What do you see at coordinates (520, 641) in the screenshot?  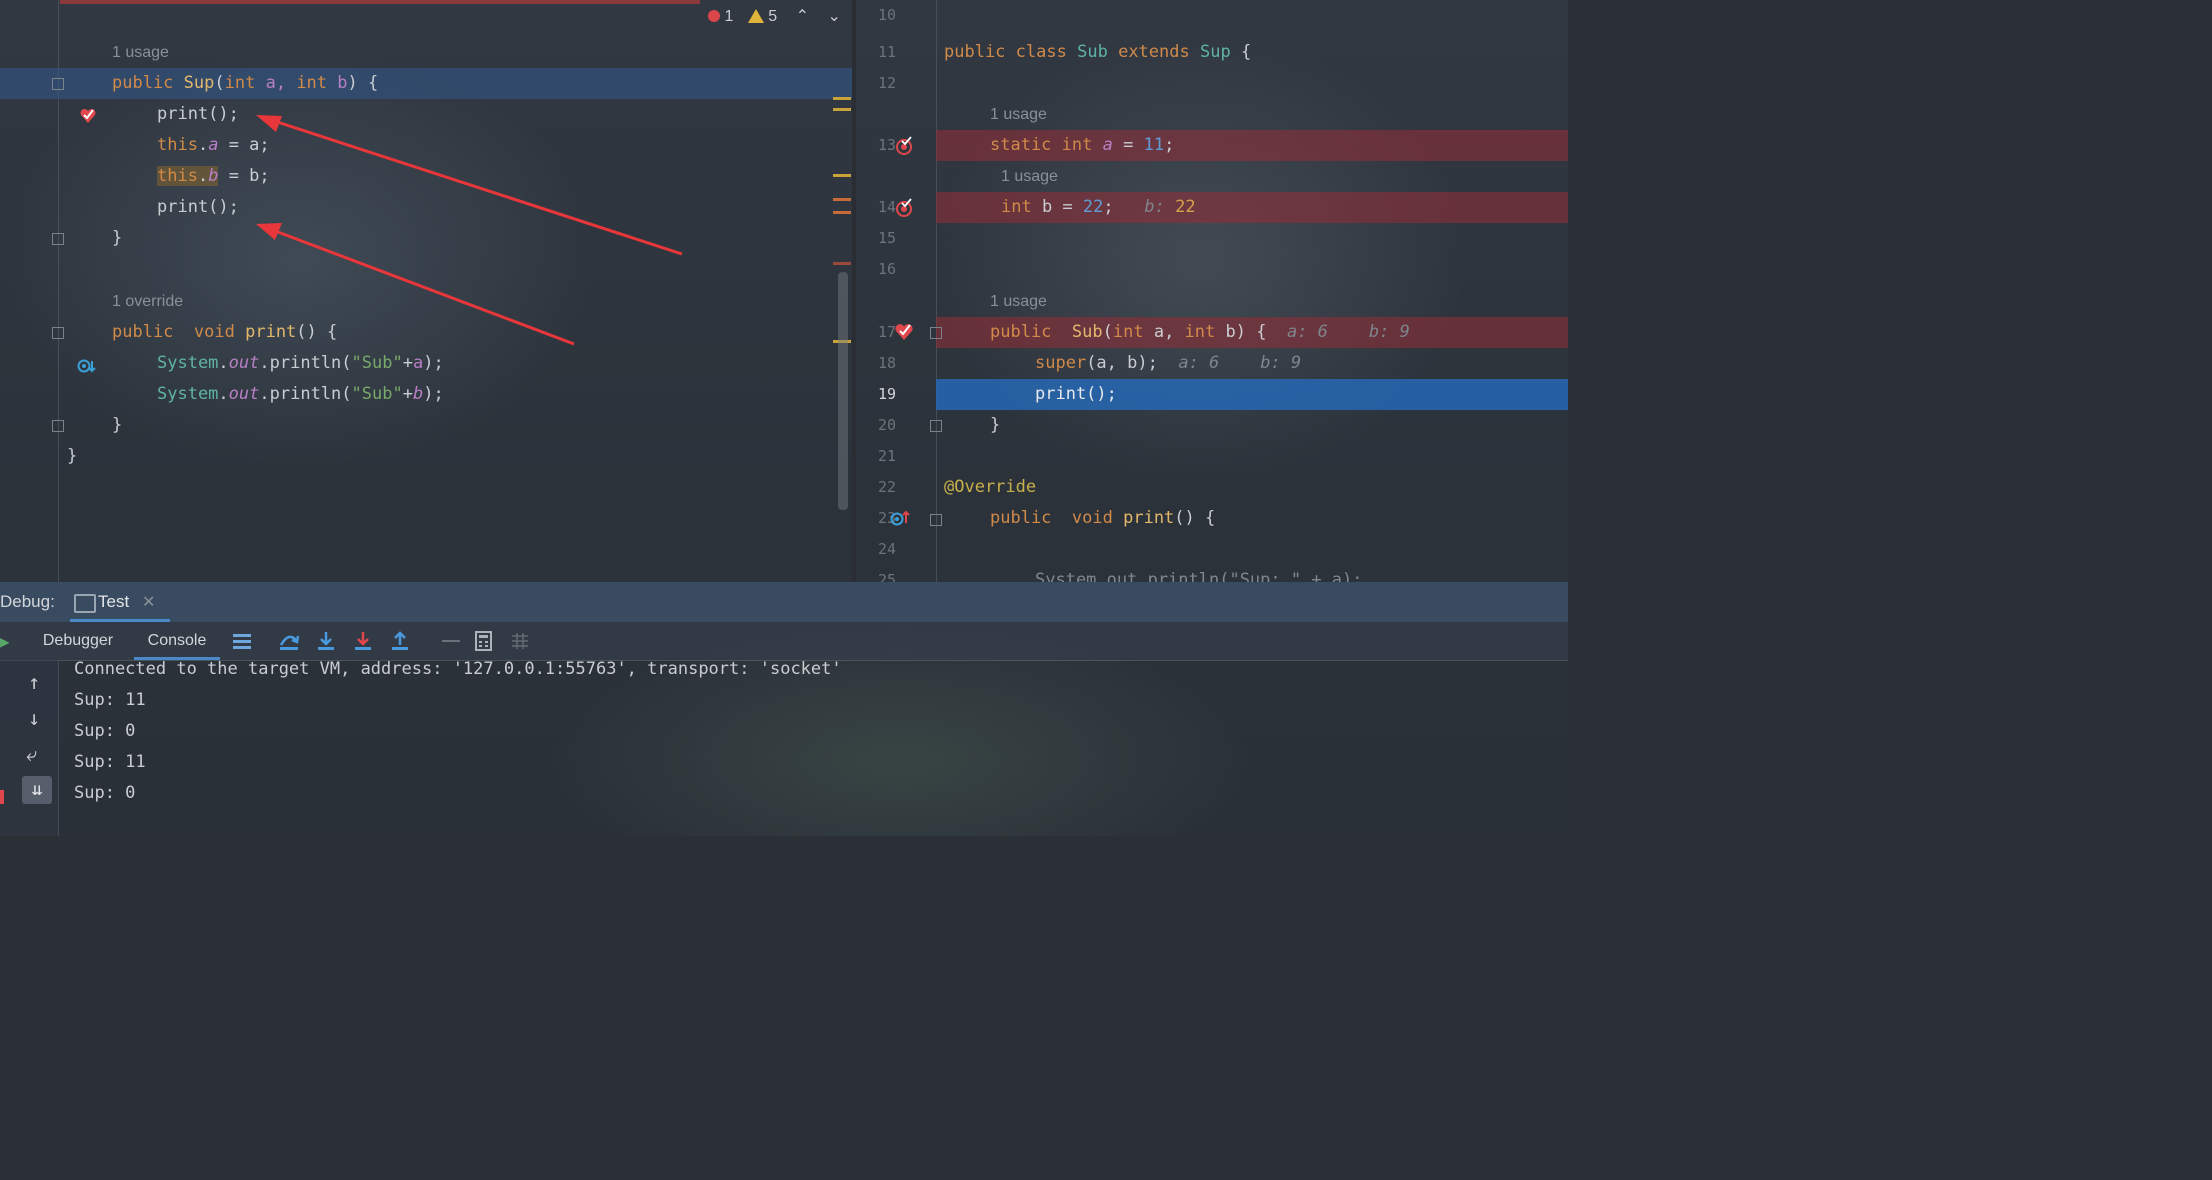 I see `trace-icon` at bounding box center [520, 641].